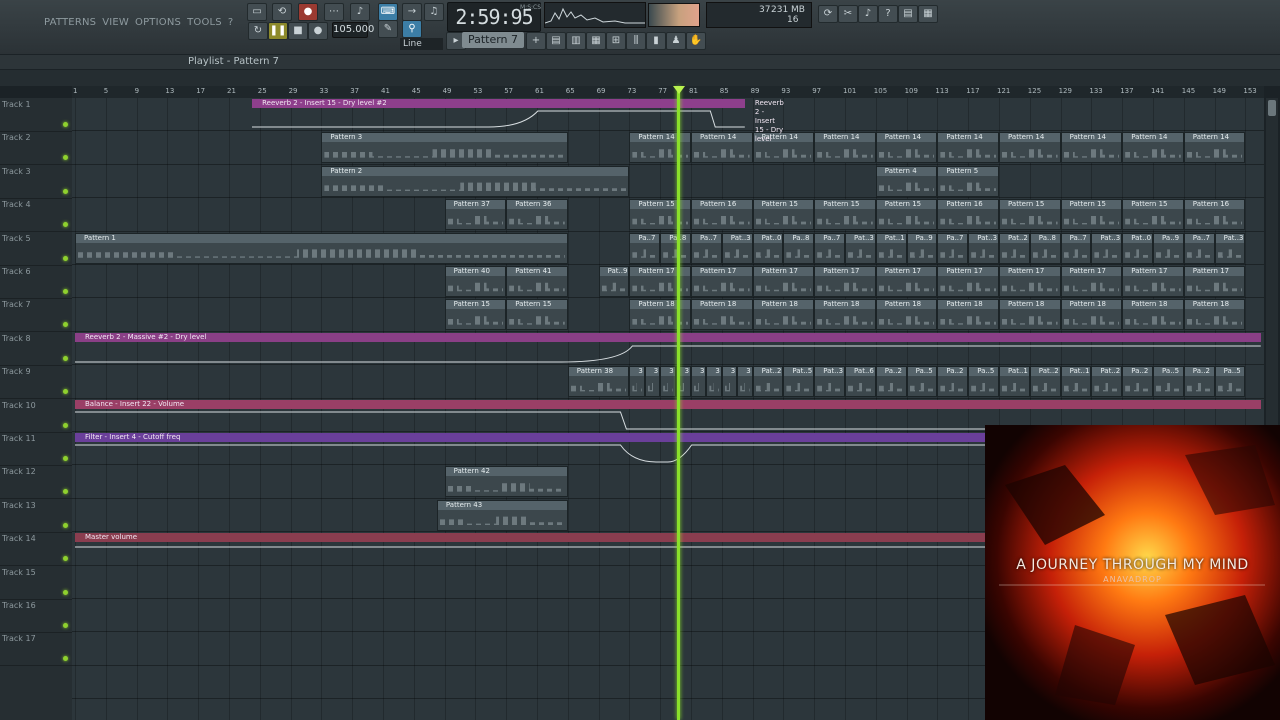  What do you see at coordinates (36, 182) in the screenshot?
I see `track-header: Track 3` at bounding box center [36, 182].